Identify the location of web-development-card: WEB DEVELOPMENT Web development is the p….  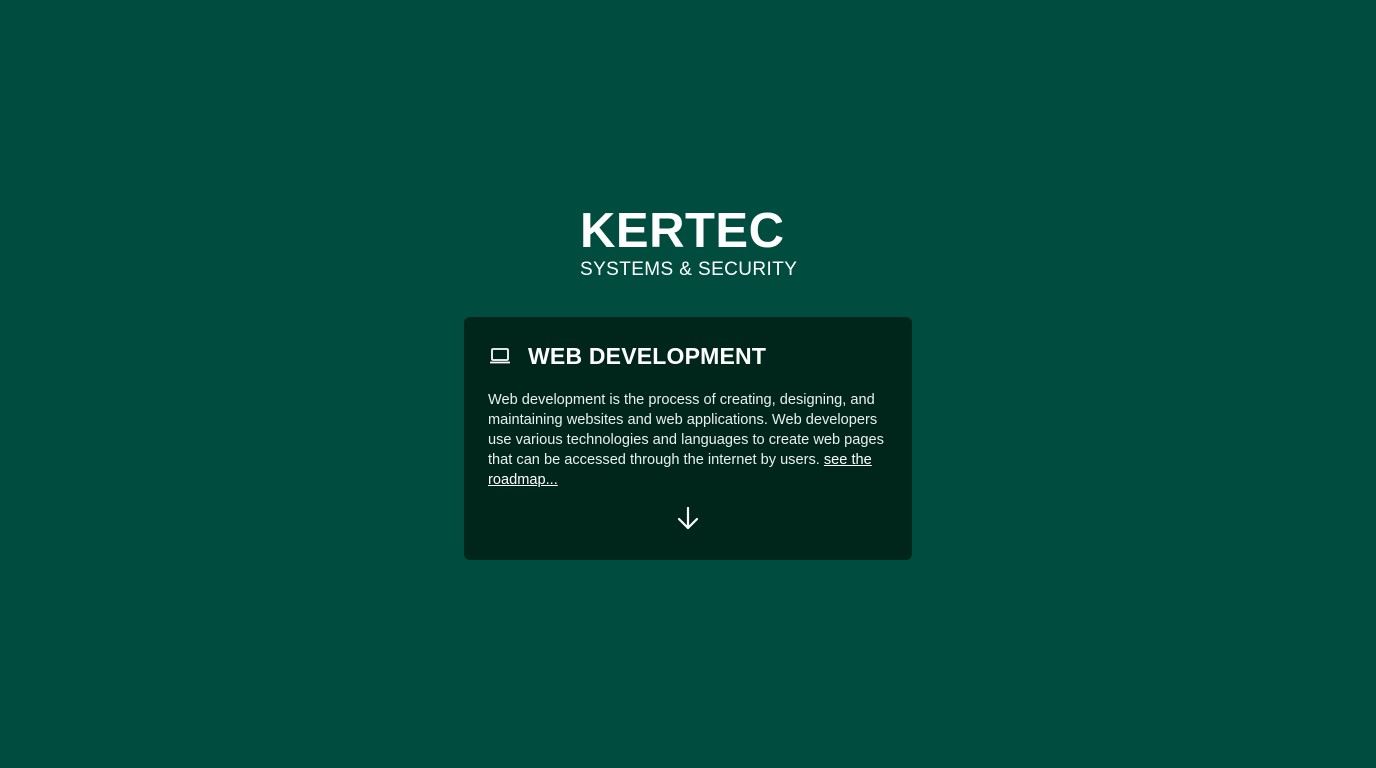
(688, 438).